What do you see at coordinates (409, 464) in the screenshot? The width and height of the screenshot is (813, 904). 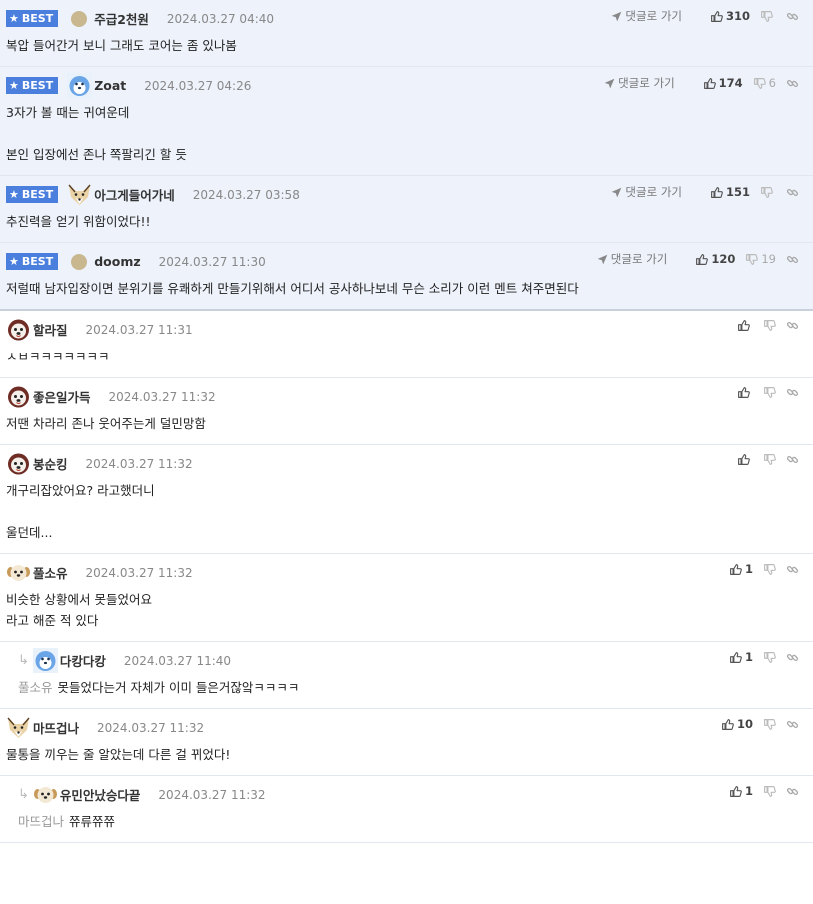 I see `comment-header: 봉순킹 2024.03.27 11:32` at bounding box center [409, 464].